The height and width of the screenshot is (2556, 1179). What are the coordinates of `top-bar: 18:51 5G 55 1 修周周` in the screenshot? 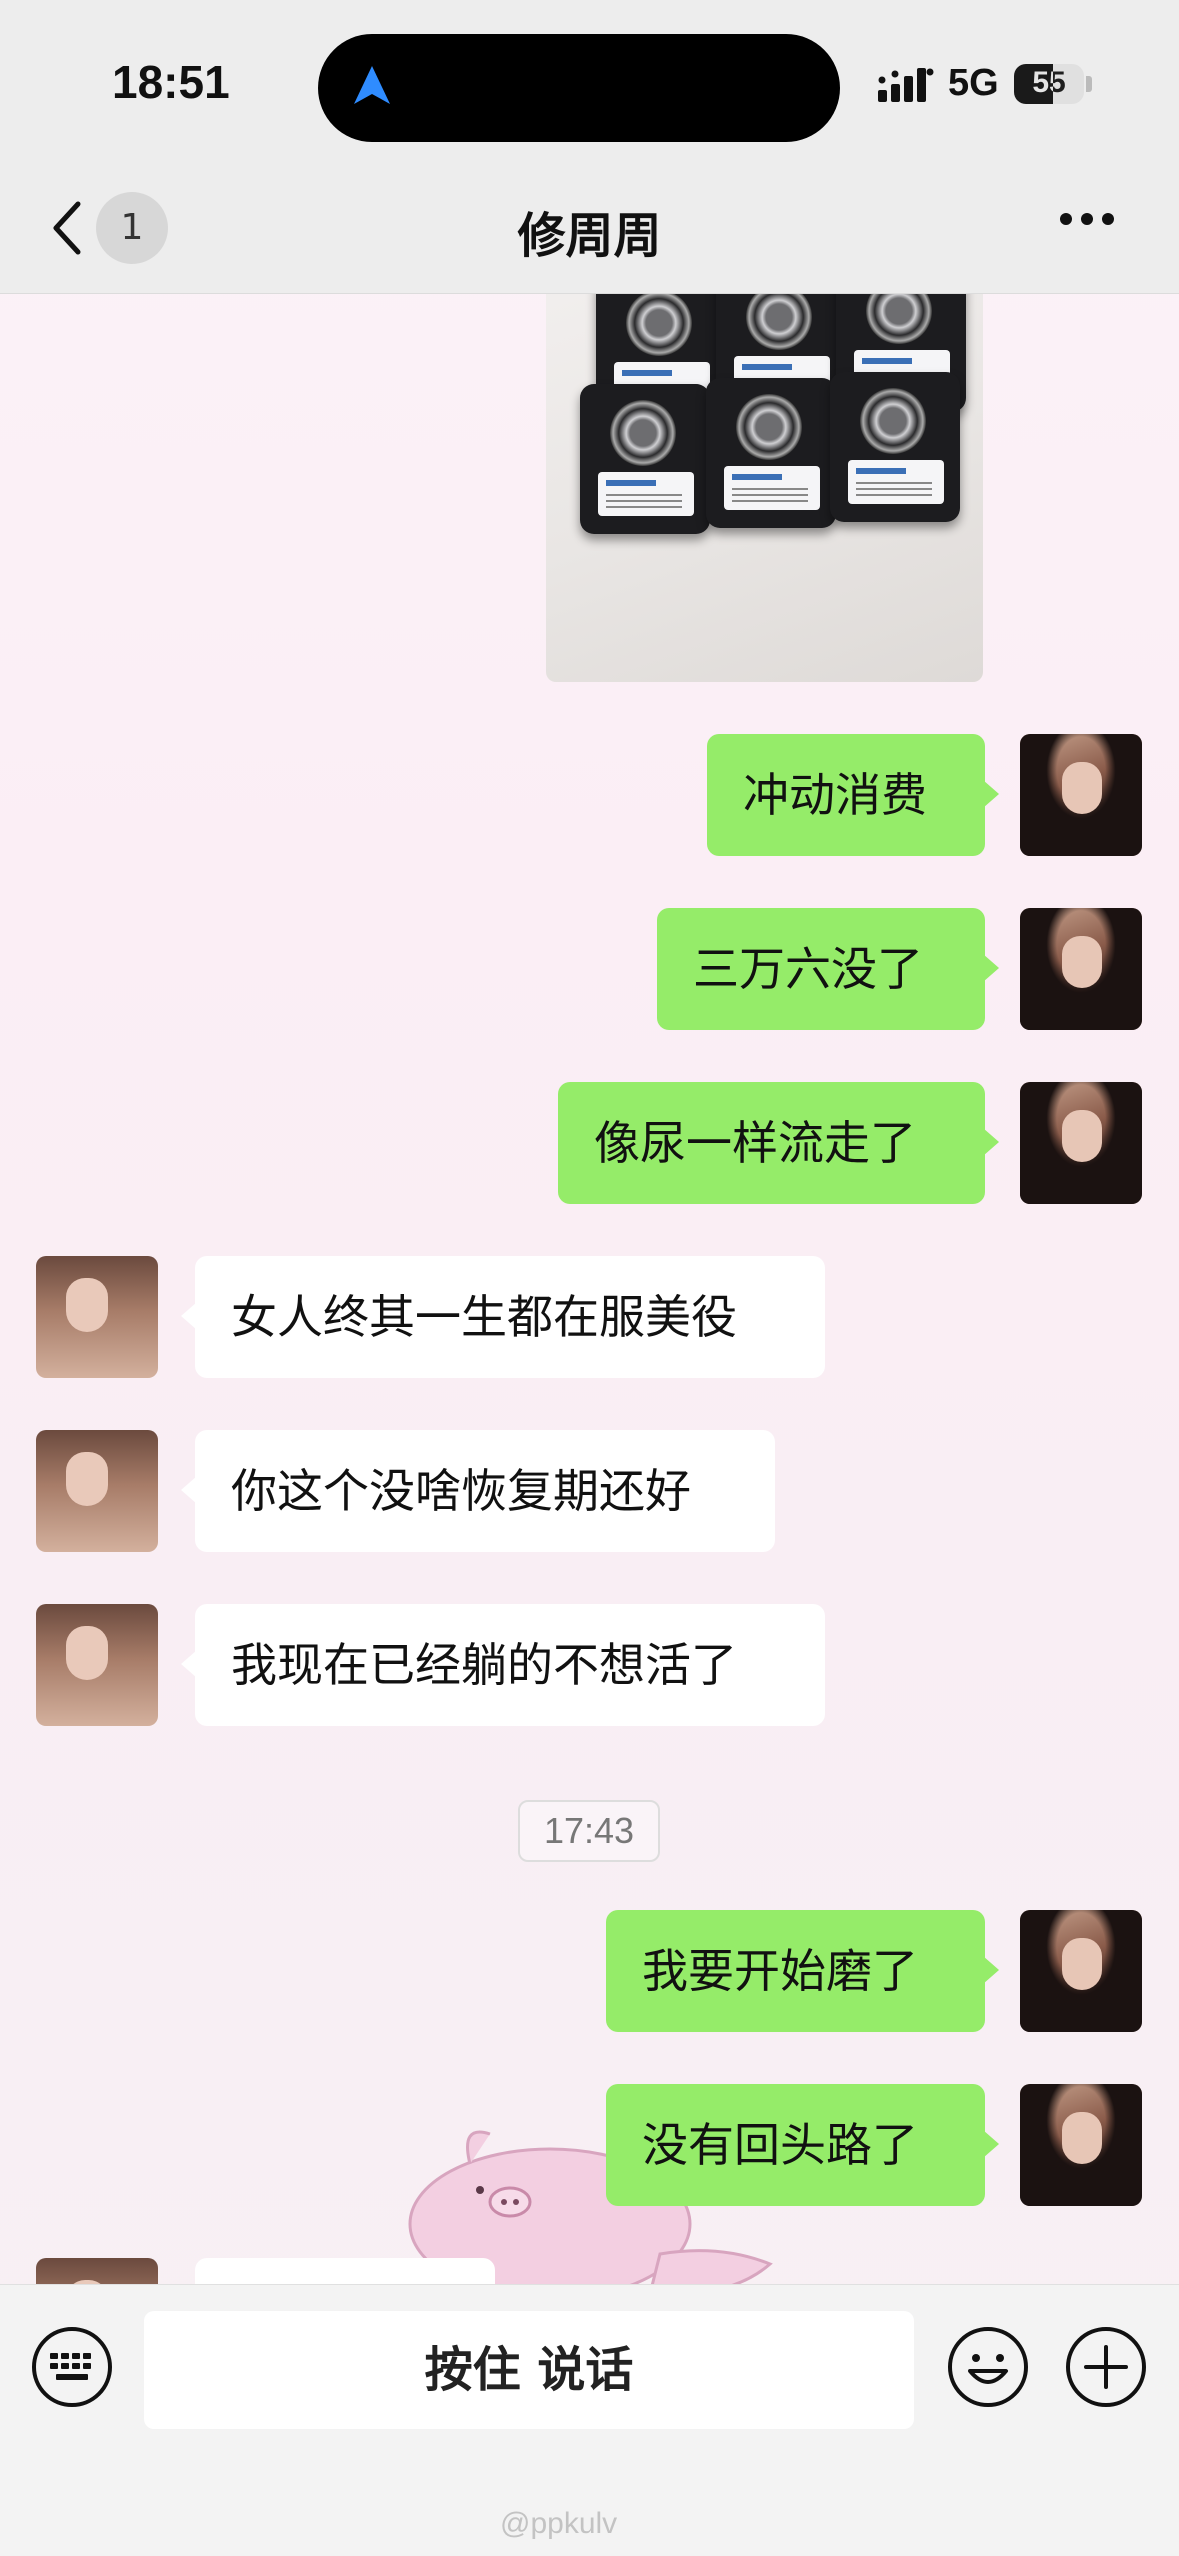 It's located at (589, 147).